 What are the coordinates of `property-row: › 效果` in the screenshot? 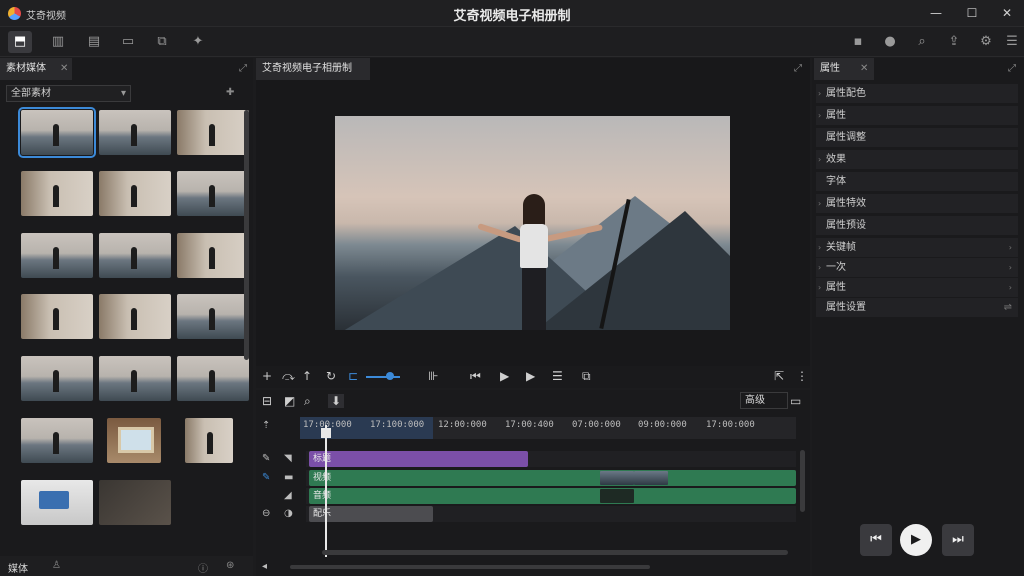 It's located at (917, 160).